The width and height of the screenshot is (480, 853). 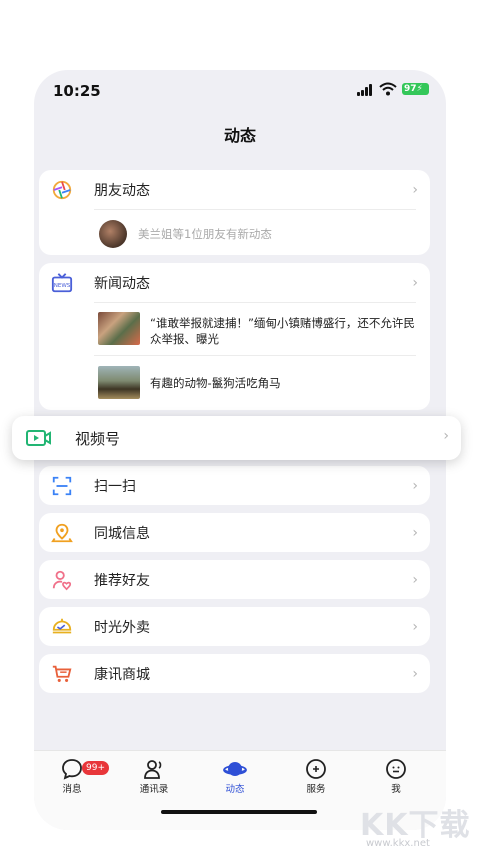 I want to click on tv-icon: NEWS, so click(x=62, y=283).